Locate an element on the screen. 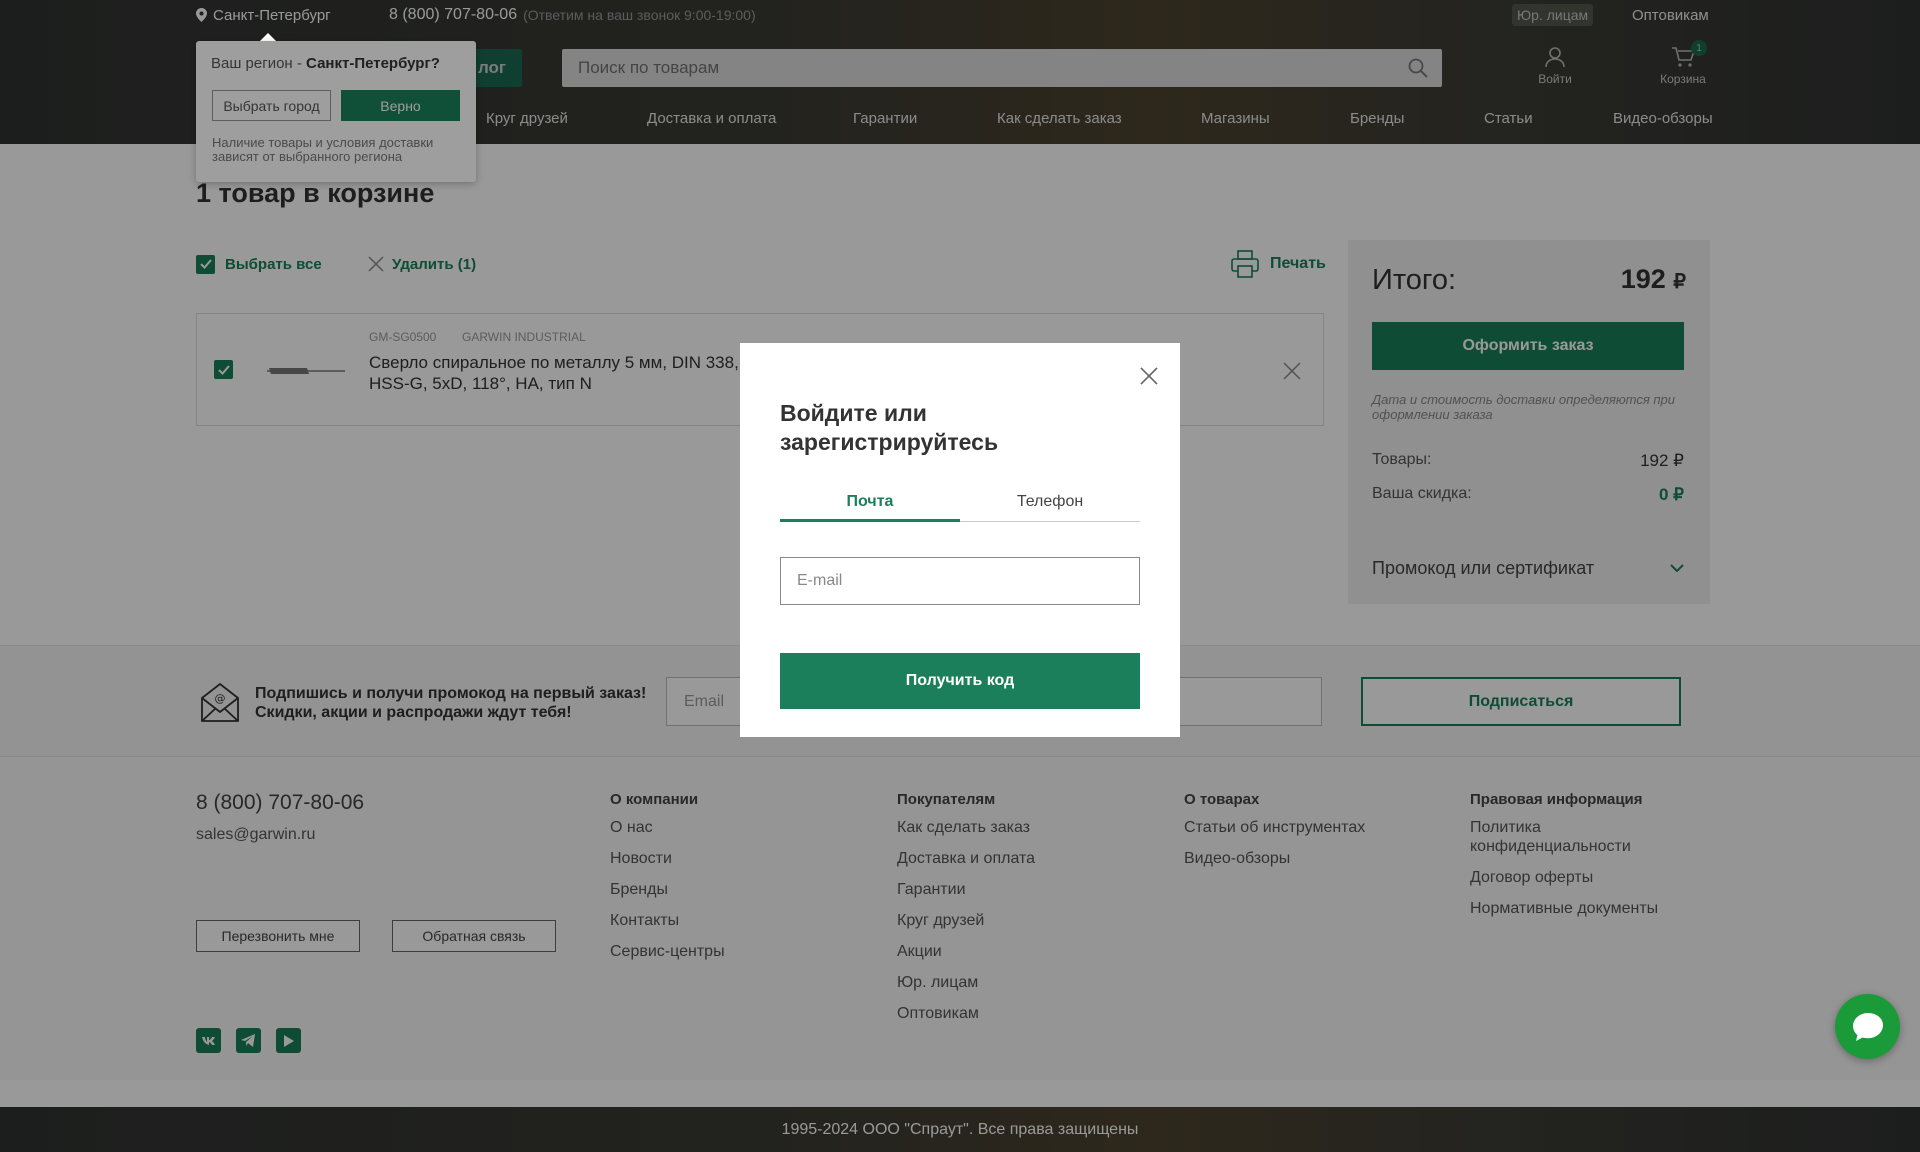 Image resolution: width=1920 pixels, height=1152 pixels. tab-email: Почта is located at coordinates (870, 507).